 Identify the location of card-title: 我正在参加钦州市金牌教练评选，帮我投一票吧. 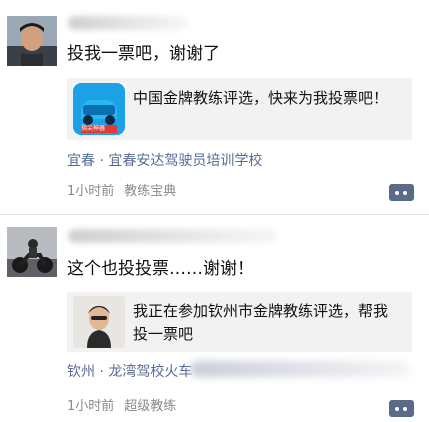
(261, 322).